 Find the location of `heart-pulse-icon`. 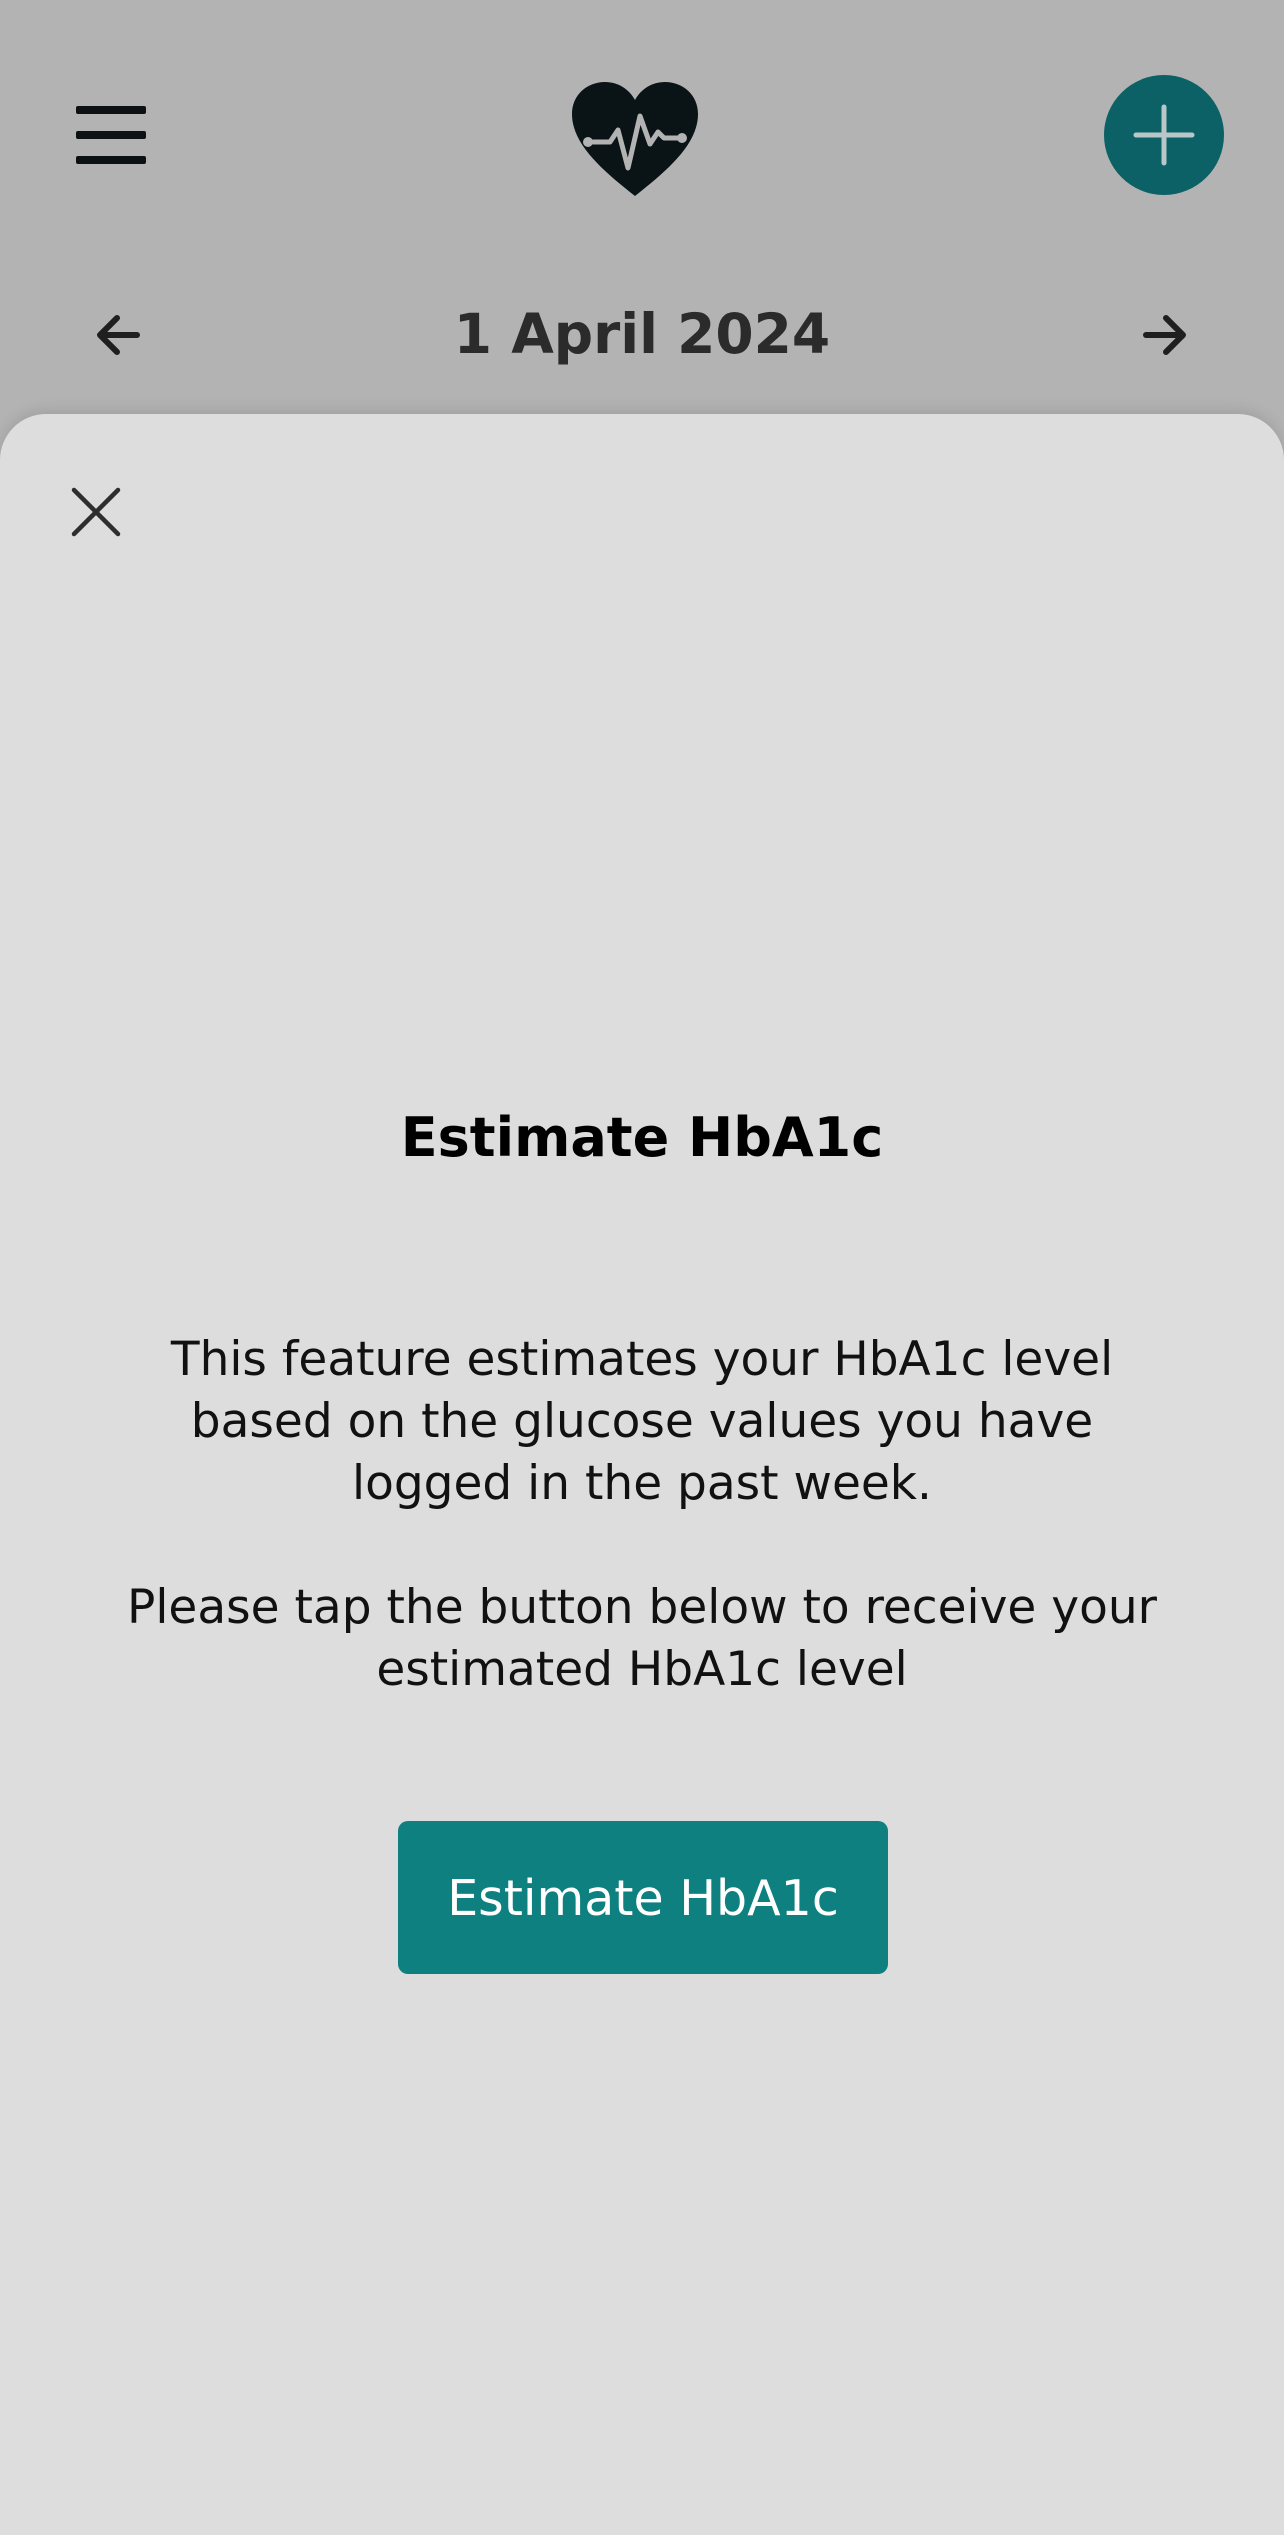

heart-pulse-icon is located at coordinates (635, 139).